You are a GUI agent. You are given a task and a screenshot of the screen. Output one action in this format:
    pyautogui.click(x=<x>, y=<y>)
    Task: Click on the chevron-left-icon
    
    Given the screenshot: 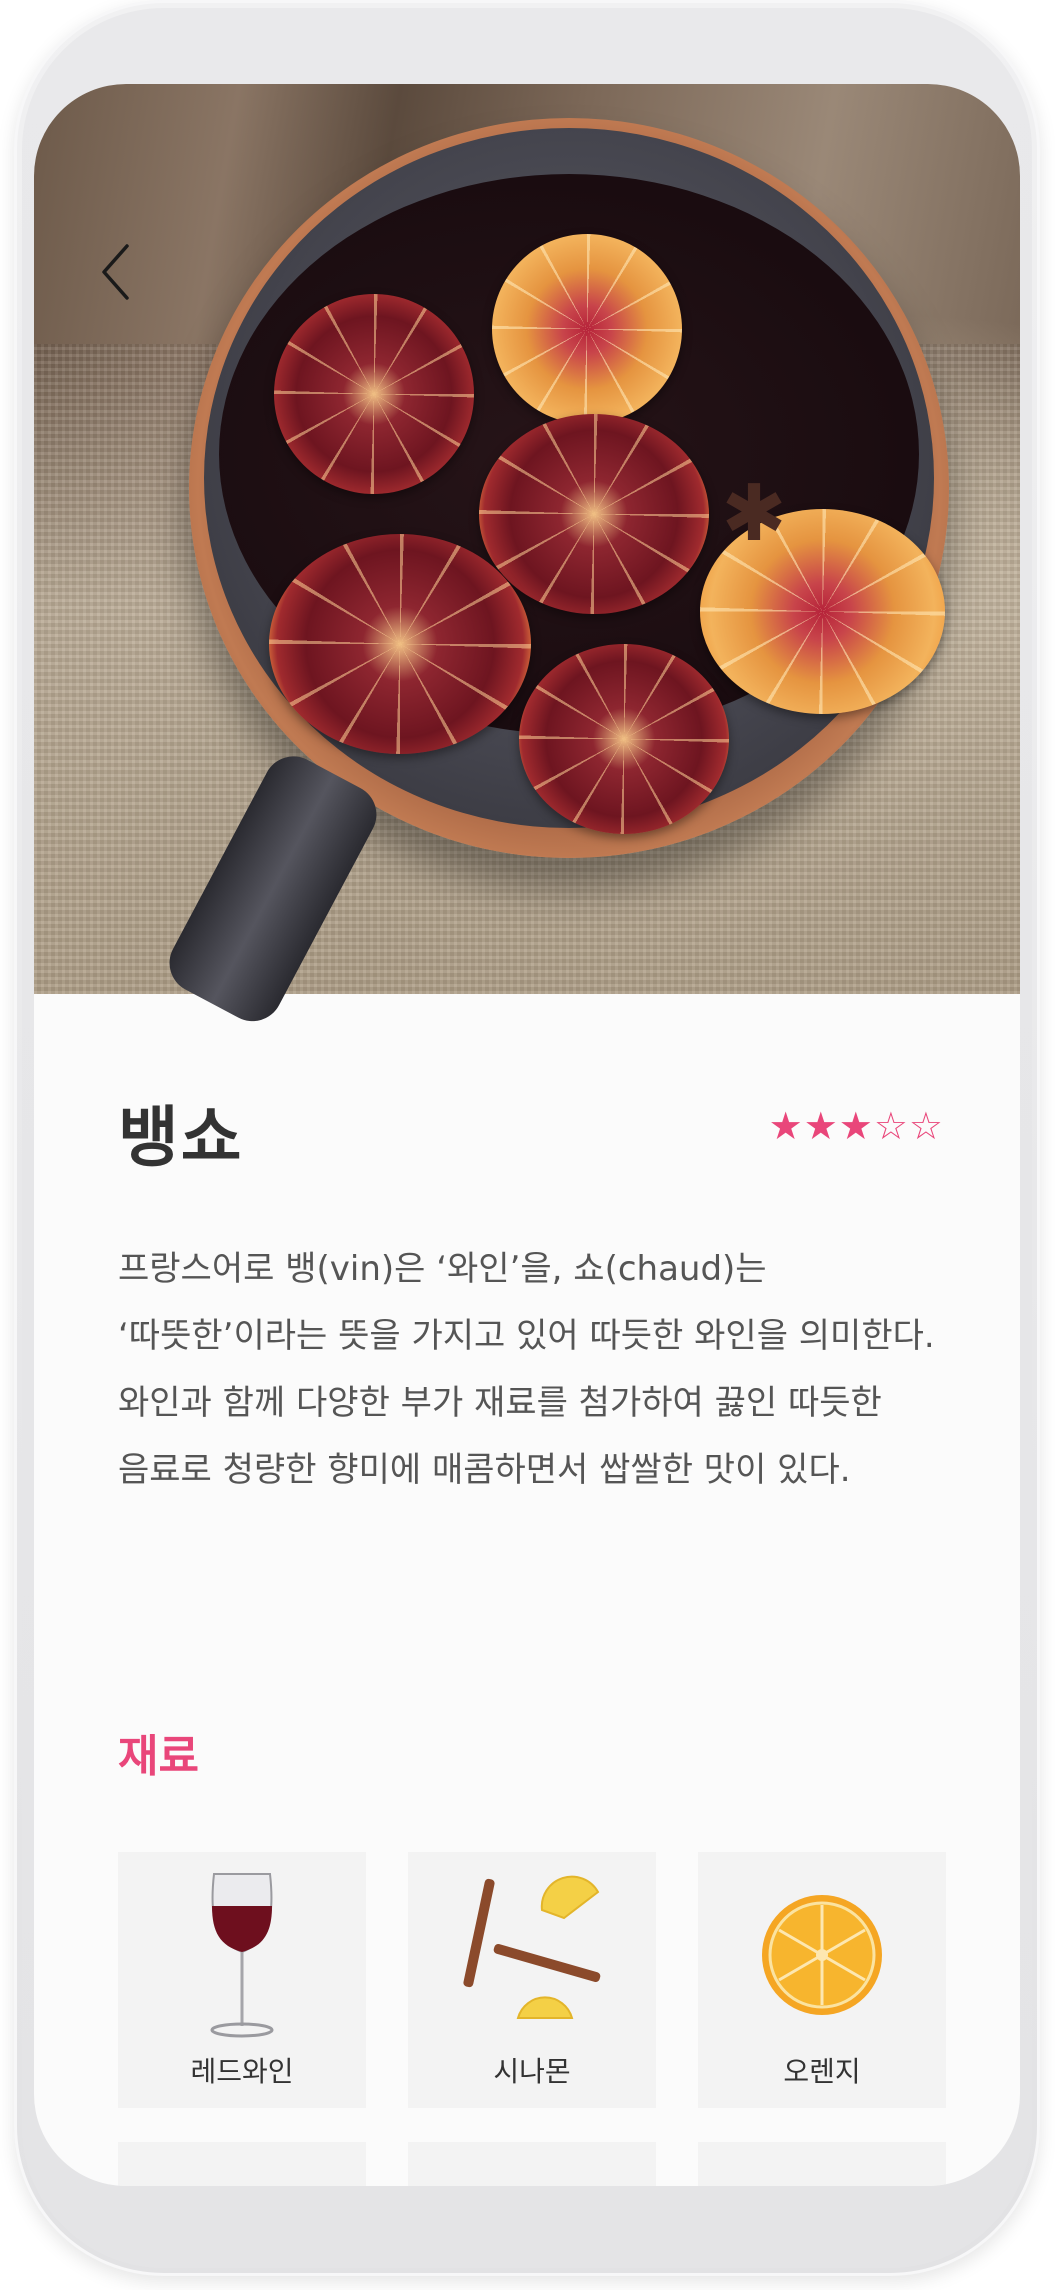 What is the action you would take?
    pyautogui.click(x=115, y=272)
    